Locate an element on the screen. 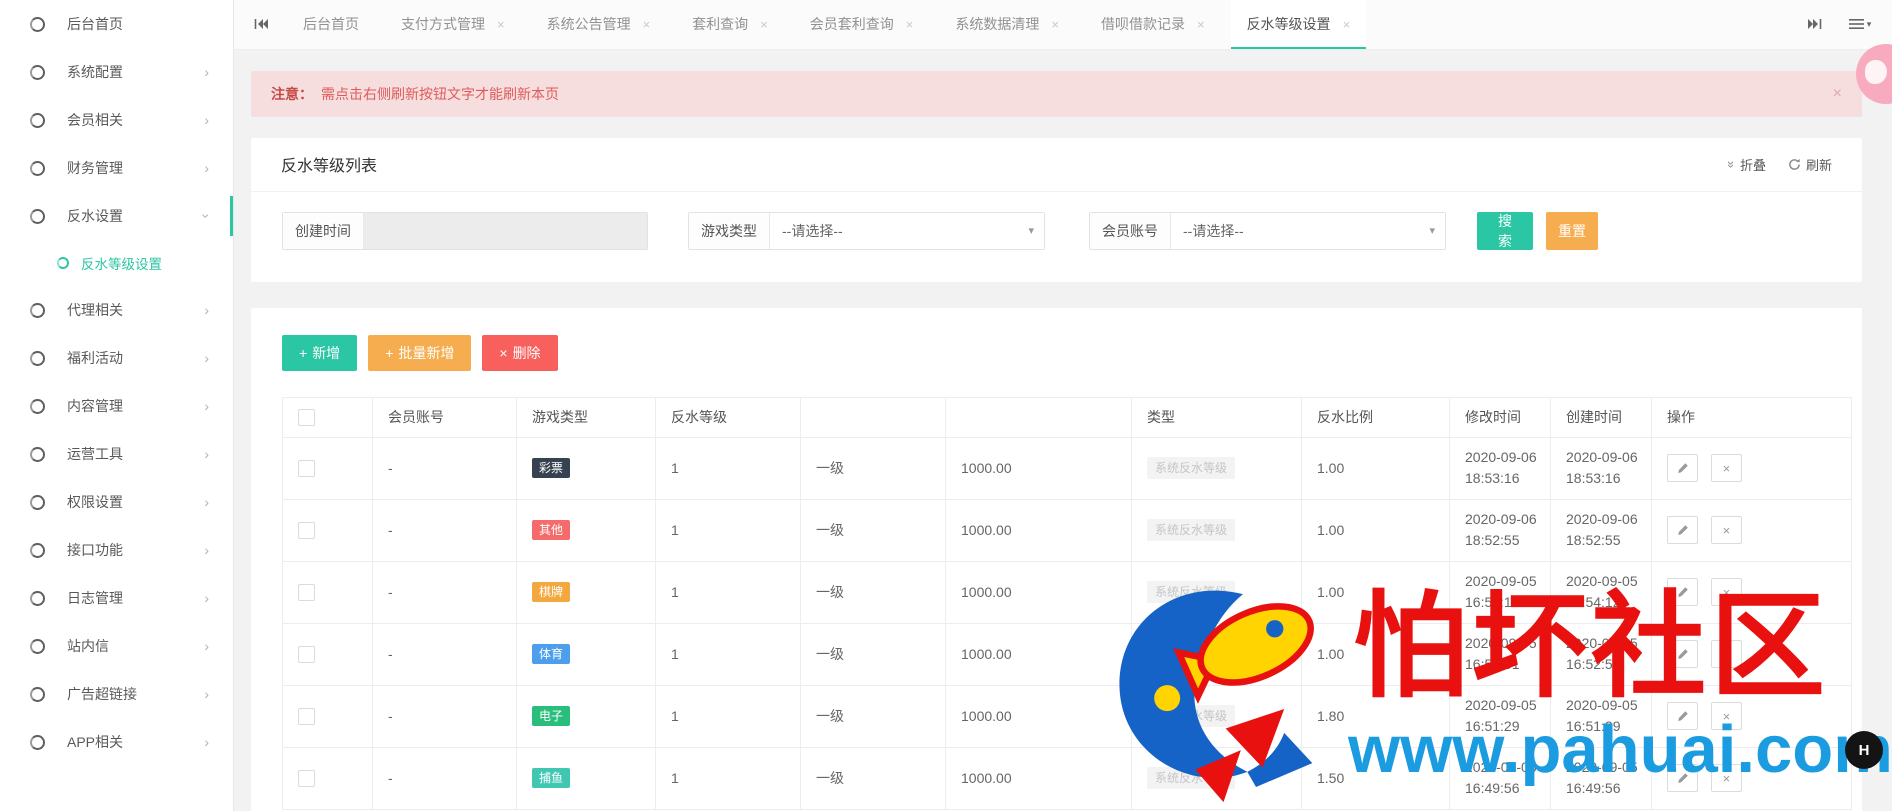 This screenshot has width=1892, height=811. collapse-button: » 折叠 is located at coordinates (1745, 164).